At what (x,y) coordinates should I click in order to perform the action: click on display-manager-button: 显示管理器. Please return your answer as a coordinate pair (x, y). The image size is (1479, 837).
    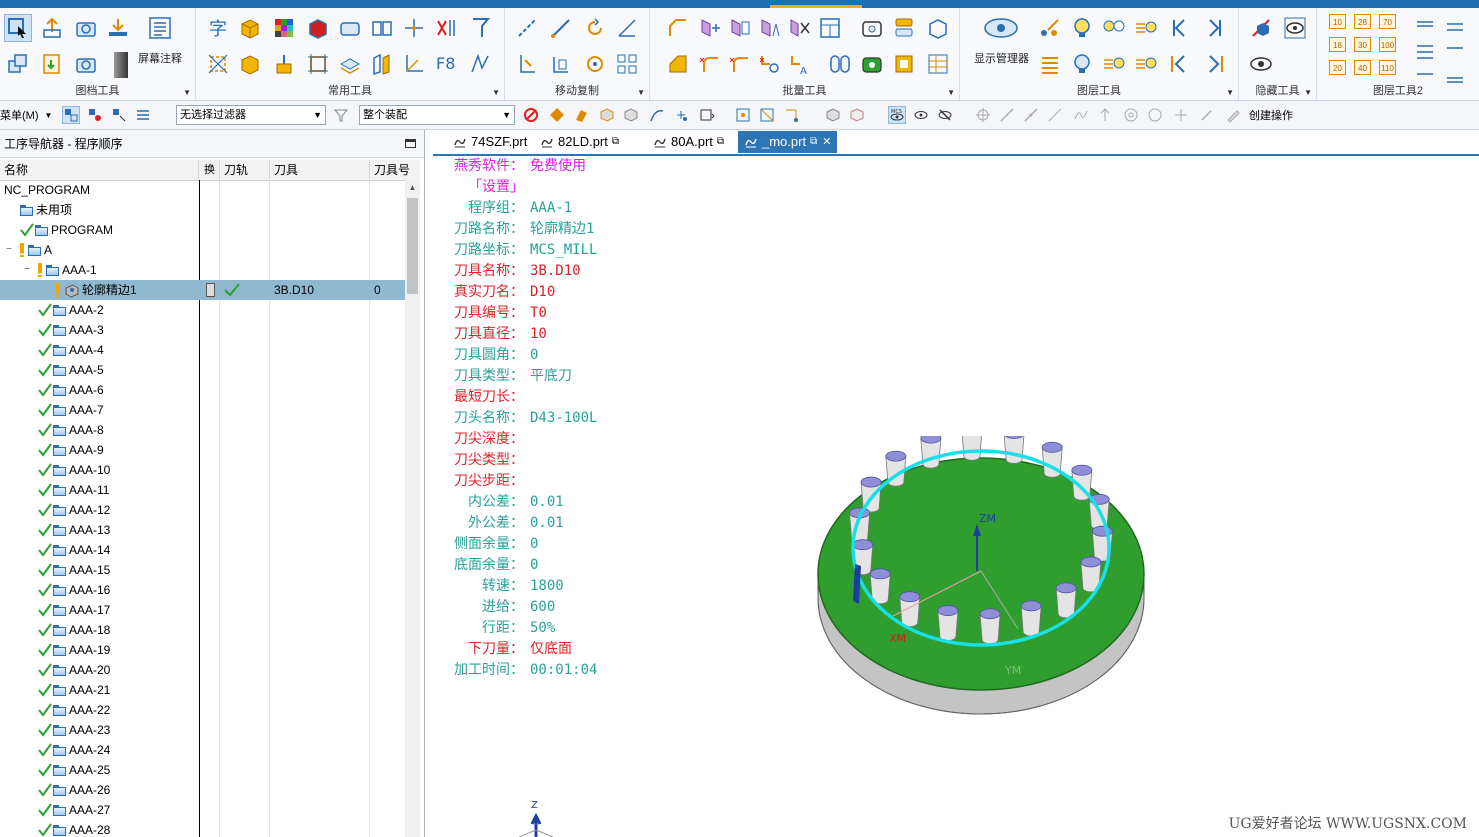
    Looking at the image, I should click on (1001, 58).